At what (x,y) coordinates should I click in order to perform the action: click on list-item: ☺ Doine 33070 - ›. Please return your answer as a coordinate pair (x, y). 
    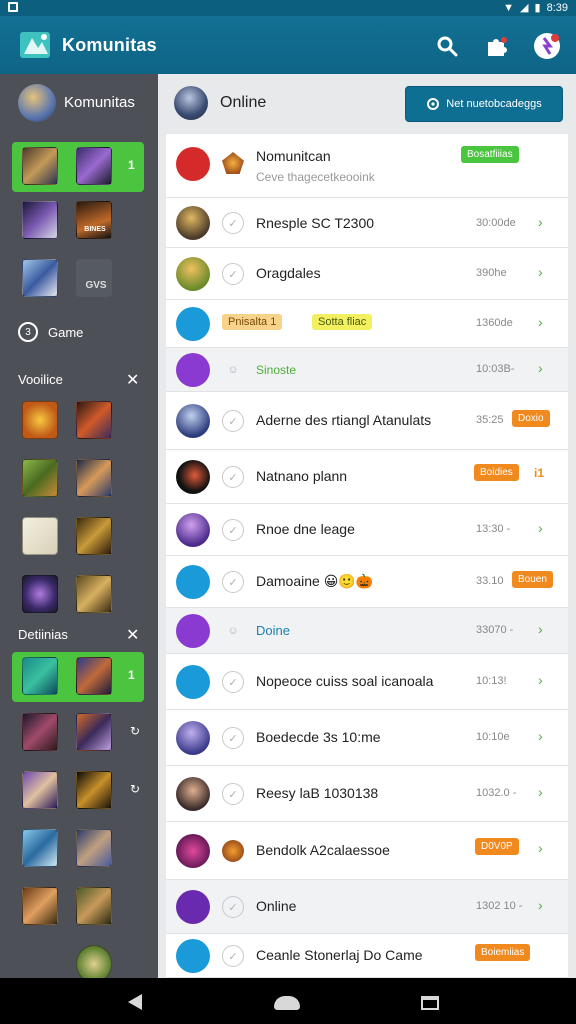
    Looking at the image, I should click on (367, 631).